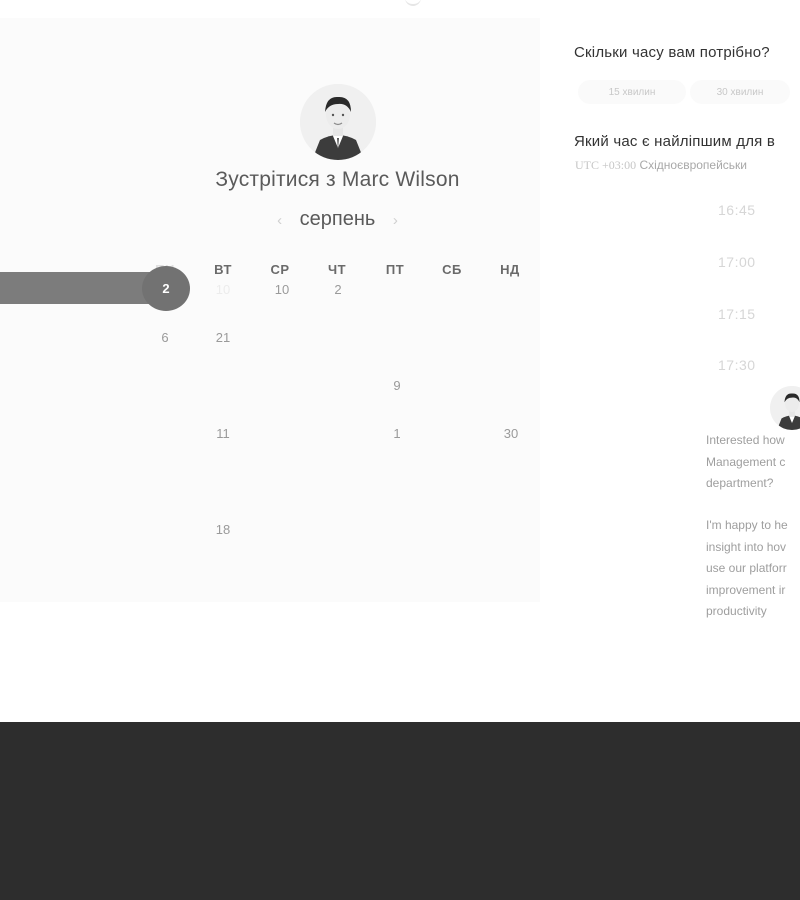  What do you see at coordinates (223, 269) in the screenshot?
I see `weekday-tue: ВТ` at bounding box center [223, 269].